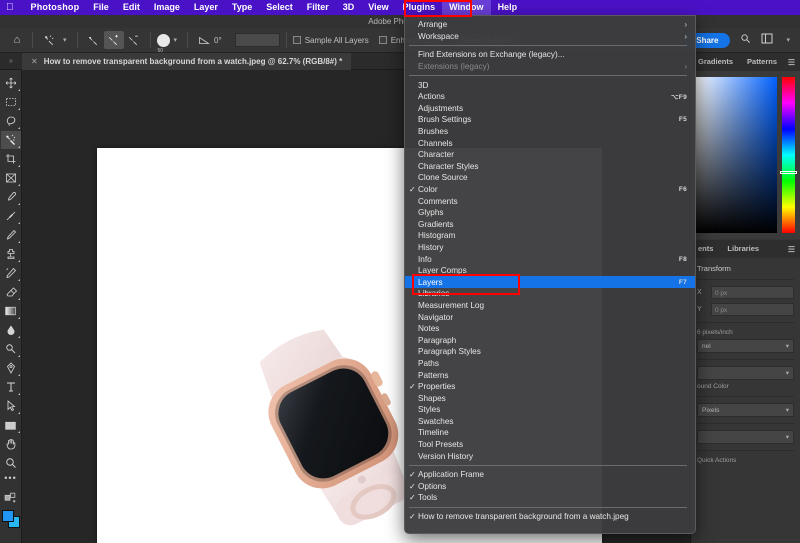  I want to click on menu-item-gradients: Gradients, so click(550, 225).